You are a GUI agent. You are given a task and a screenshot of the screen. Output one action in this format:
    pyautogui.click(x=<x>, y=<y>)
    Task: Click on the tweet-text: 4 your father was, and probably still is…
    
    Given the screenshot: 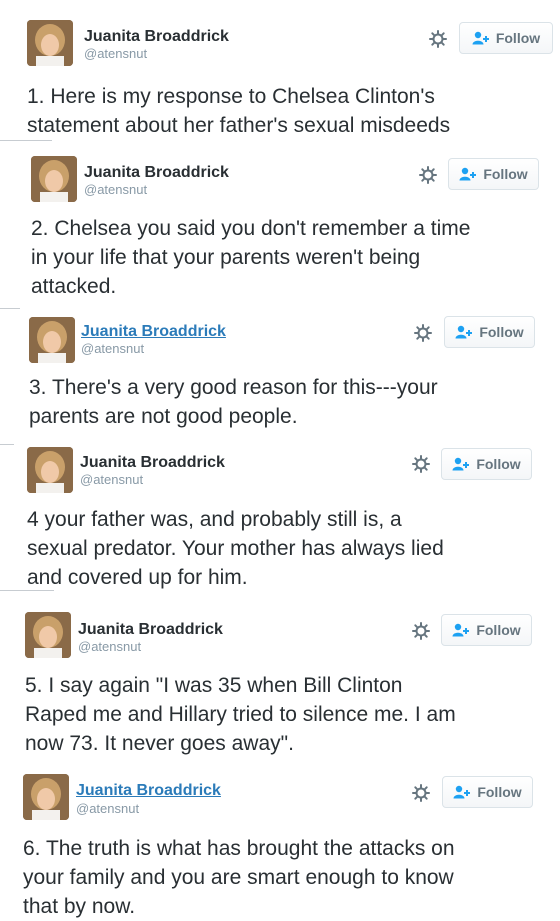 What is the action you would take?
    pyautogui.click(x=235, y=548)
    